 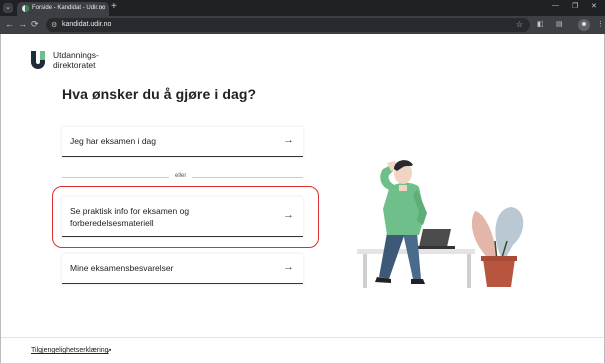 What do you see at coordinates (392, 256) in the screenshot?
I see `person-leg-front` at bounding box center [392, 256].